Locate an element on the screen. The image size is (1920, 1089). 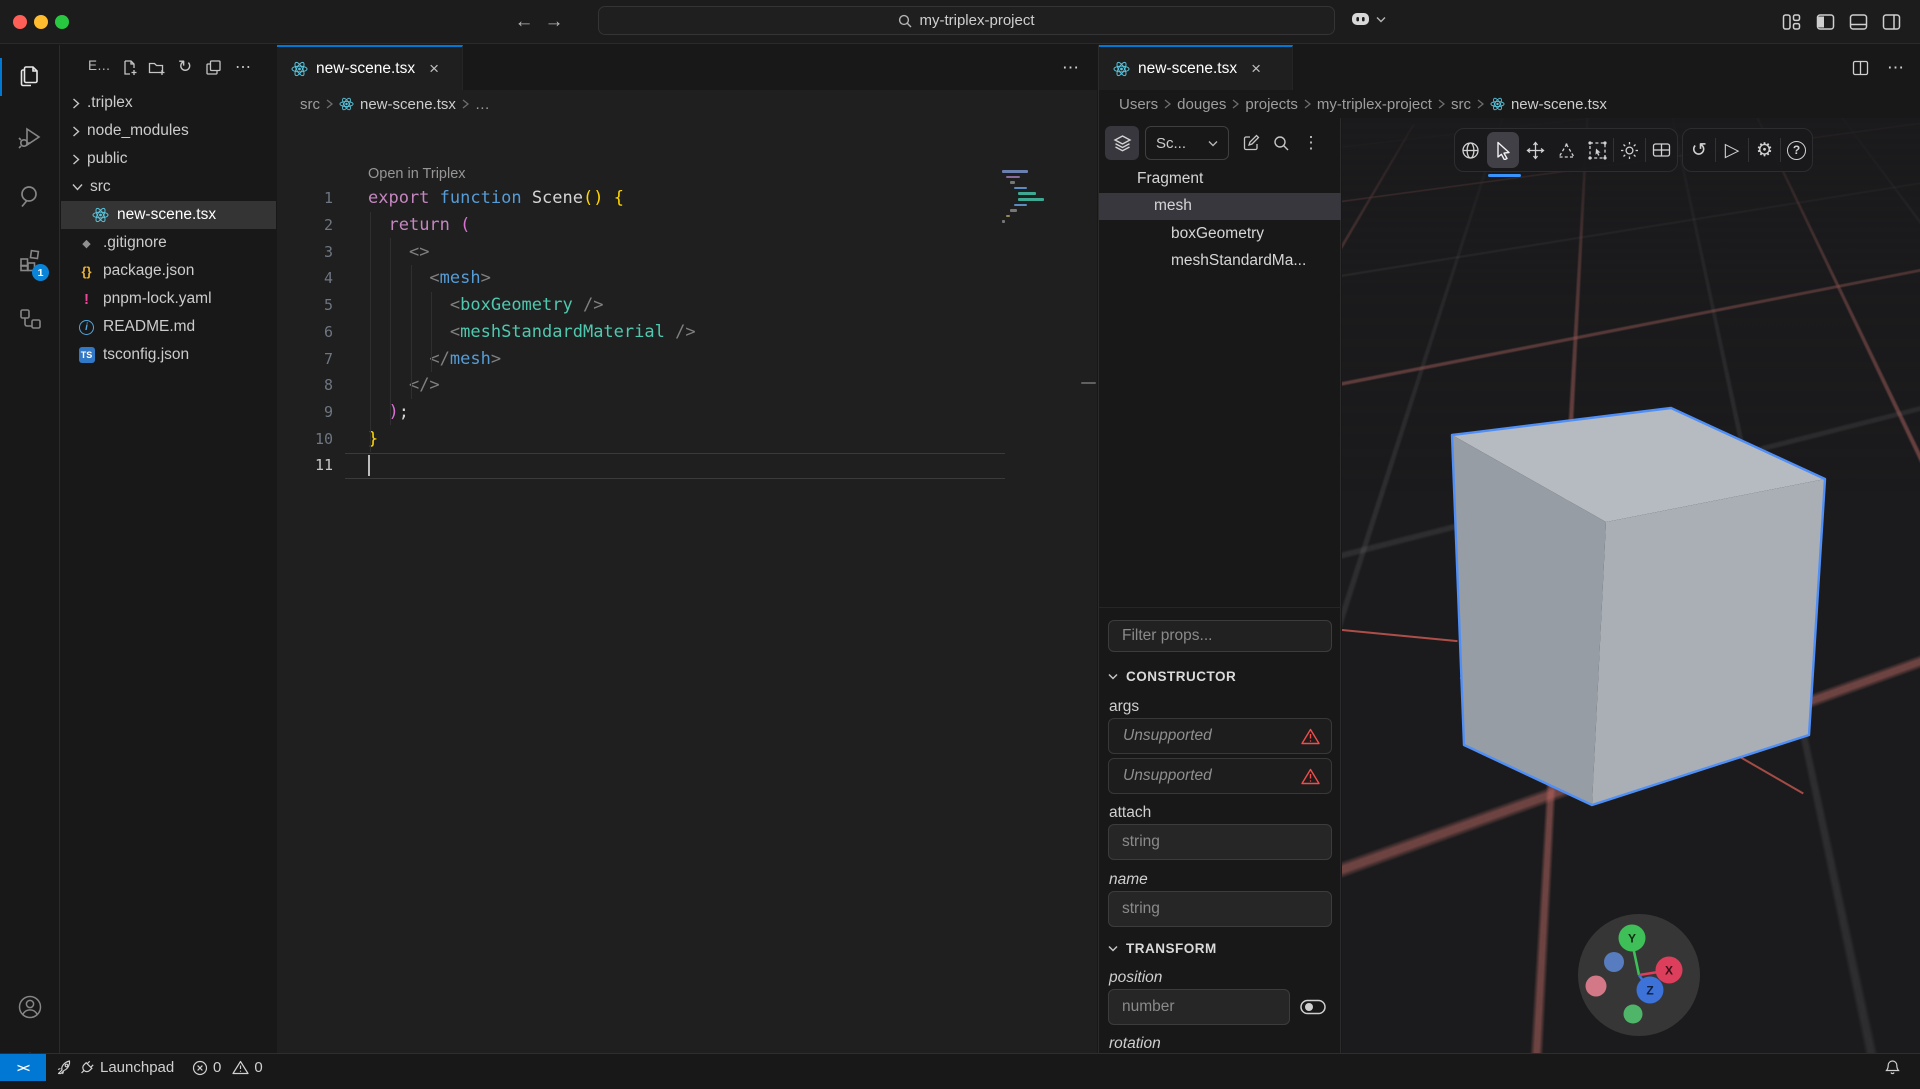
position-toggle is located at coordinates (1313, 1007).